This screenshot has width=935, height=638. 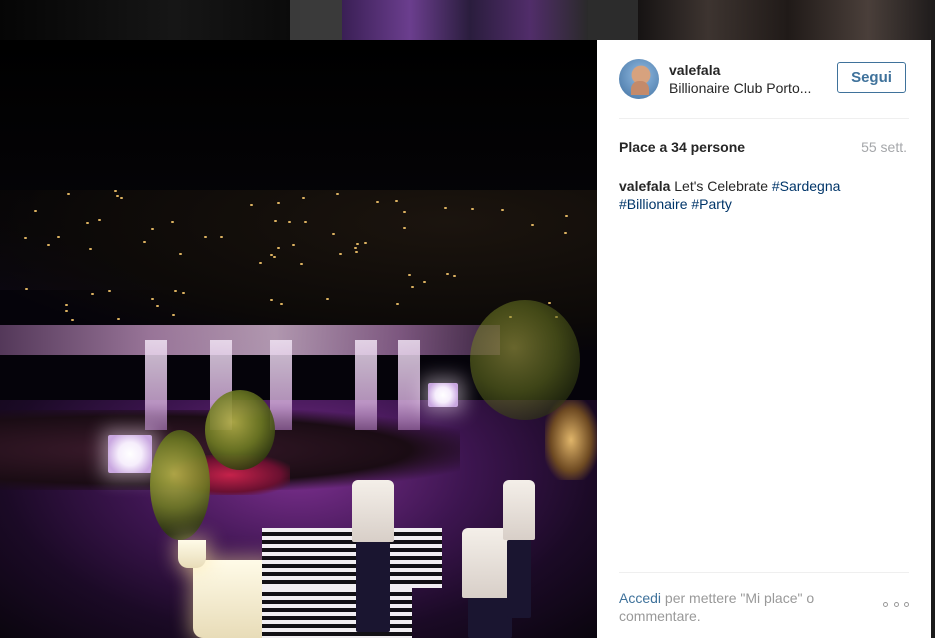 I want to click on hashtag-link: #Sardegna, so click(x=806, y=186).